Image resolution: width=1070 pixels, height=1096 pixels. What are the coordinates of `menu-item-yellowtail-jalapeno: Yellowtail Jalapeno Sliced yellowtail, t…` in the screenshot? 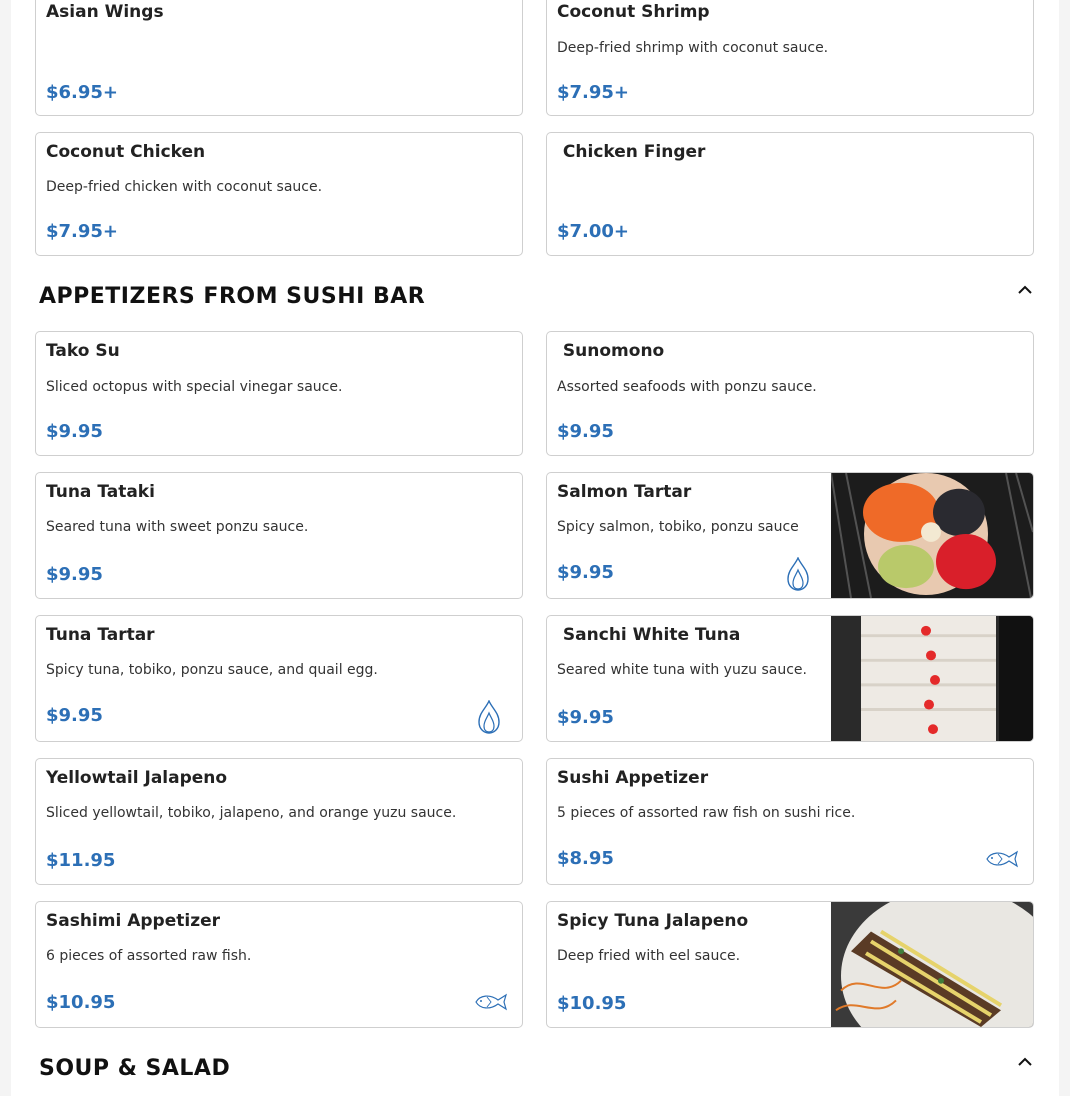 It's located at (279, 821).